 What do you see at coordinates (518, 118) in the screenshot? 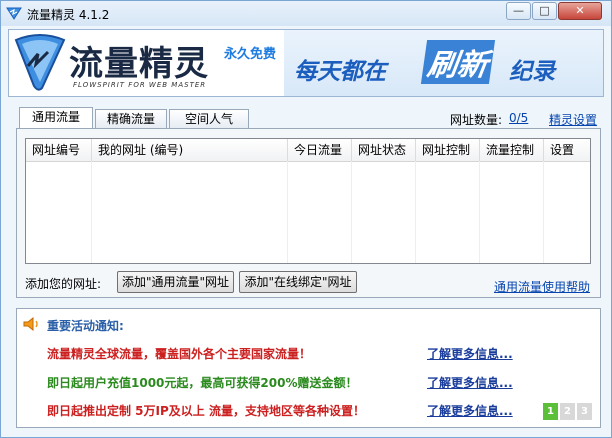
I see `url-count-link: 0/5` at bounding box center [518, 118].